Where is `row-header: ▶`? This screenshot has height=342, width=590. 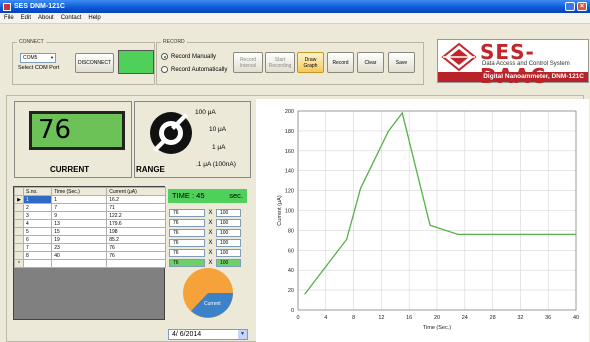
row-header: ▶ is located at coordinates (19, 199).